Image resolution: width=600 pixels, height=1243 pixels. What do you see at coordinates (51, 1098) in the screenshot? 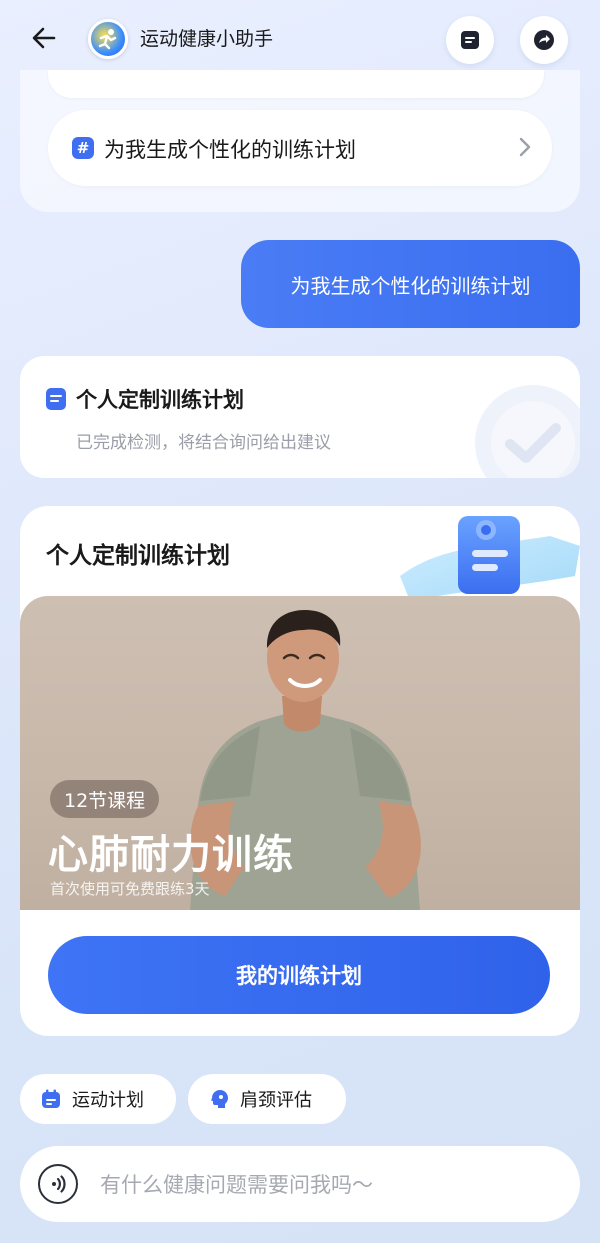
I see `calendar-icon` at bounding box center [51, 1098].